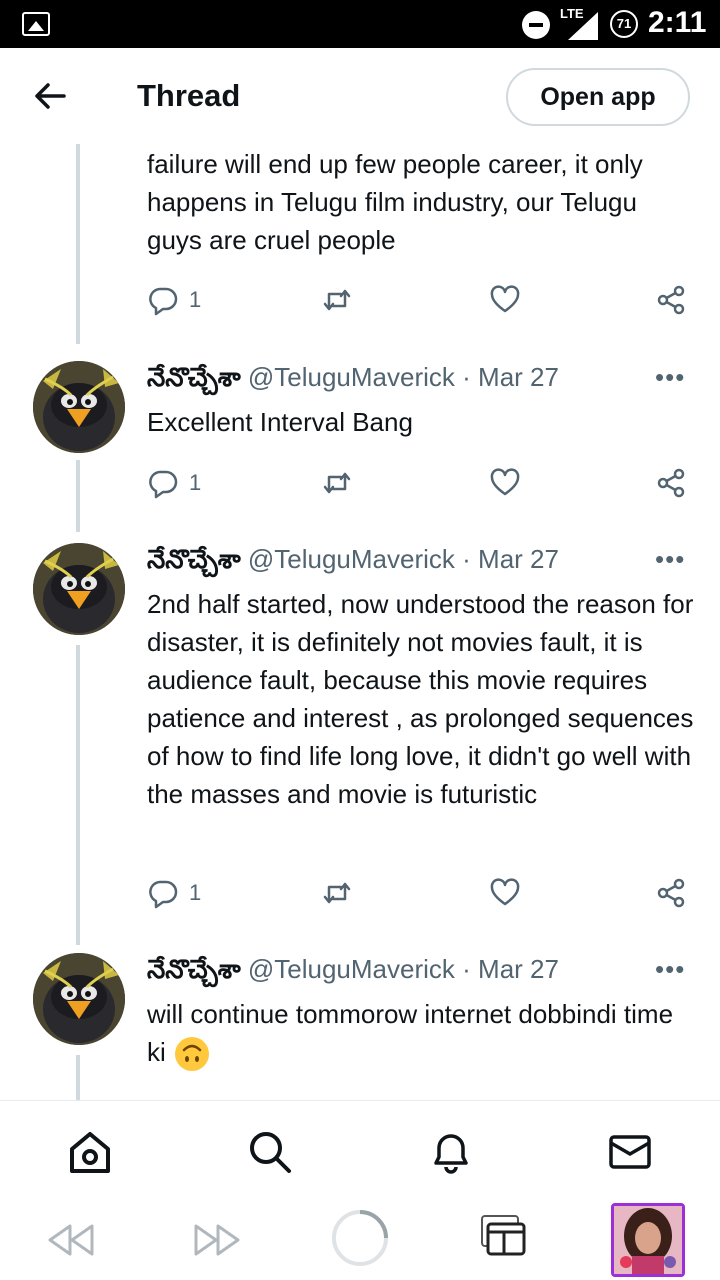 The height and width of the screenshot is (1280, 720). I want to click on loading-spinner-icon, so click(360, 1238).